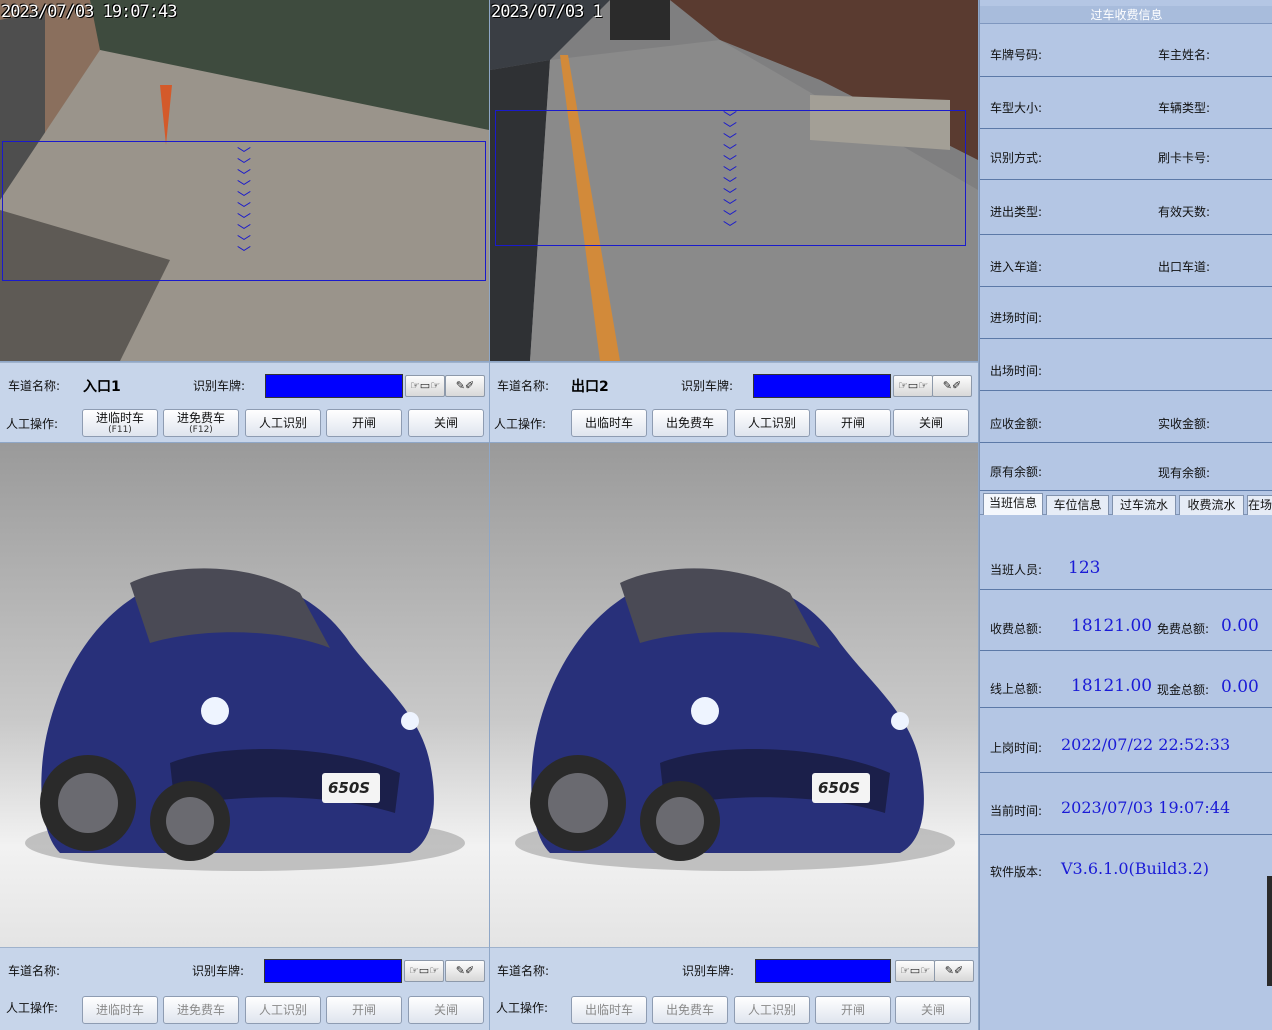  I want to click on cash-total-value: 0.00, so click(1240, 687).